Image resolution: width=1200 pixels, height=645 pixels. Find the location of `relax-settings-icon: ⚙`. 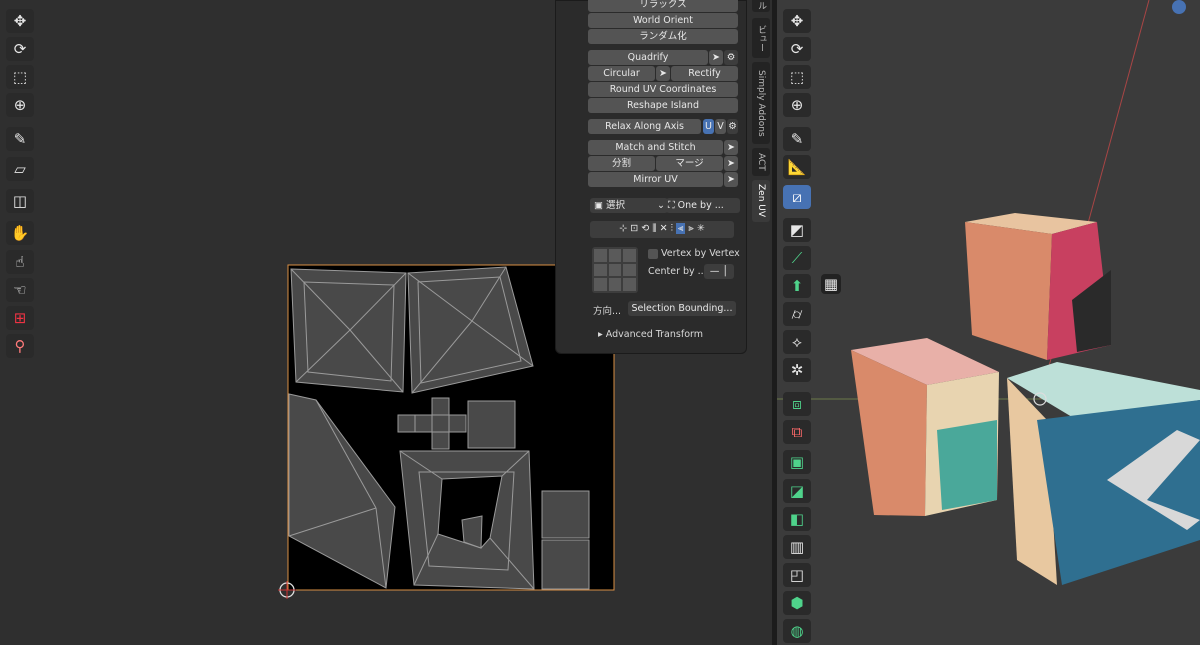

relax-settings-icon: ⚙ is located at coordinates (732, 126).